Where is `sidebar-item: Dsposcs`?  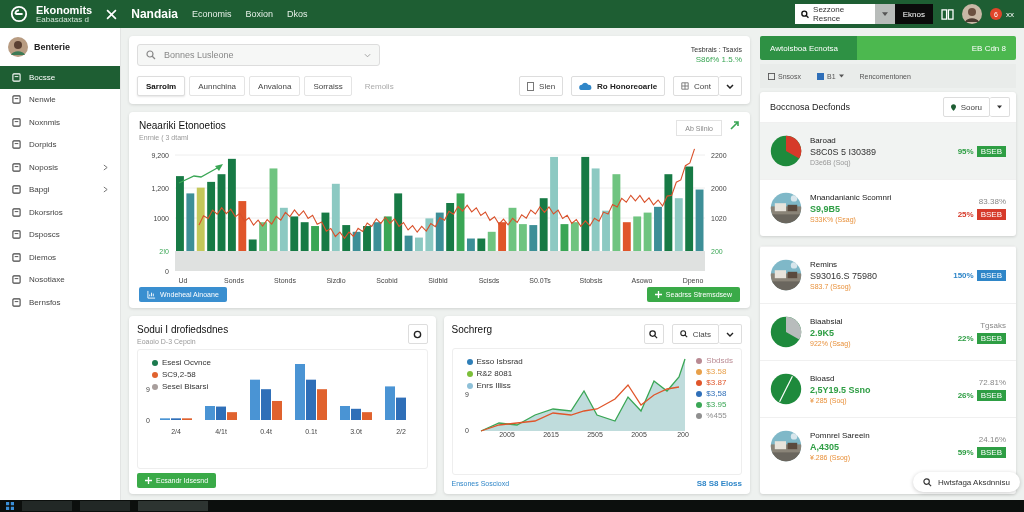
sidebar-item: Dsposcs is located at coordinates (60, 234).